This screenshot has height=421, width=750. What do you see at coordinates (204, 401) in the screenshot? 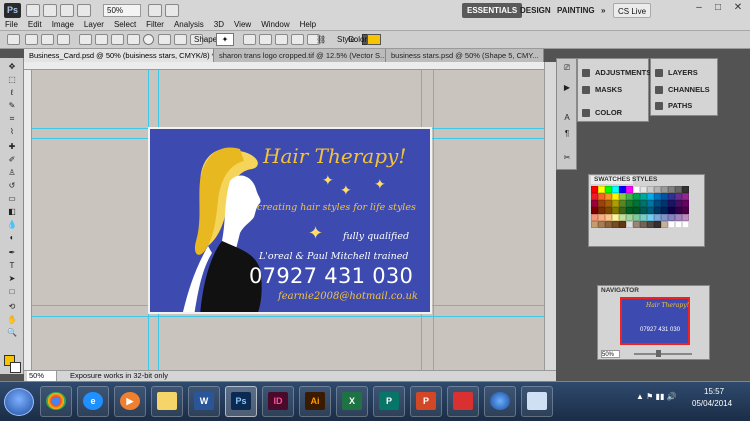
I see `taskbar-word-button: W` at bounding box center [204, 401].